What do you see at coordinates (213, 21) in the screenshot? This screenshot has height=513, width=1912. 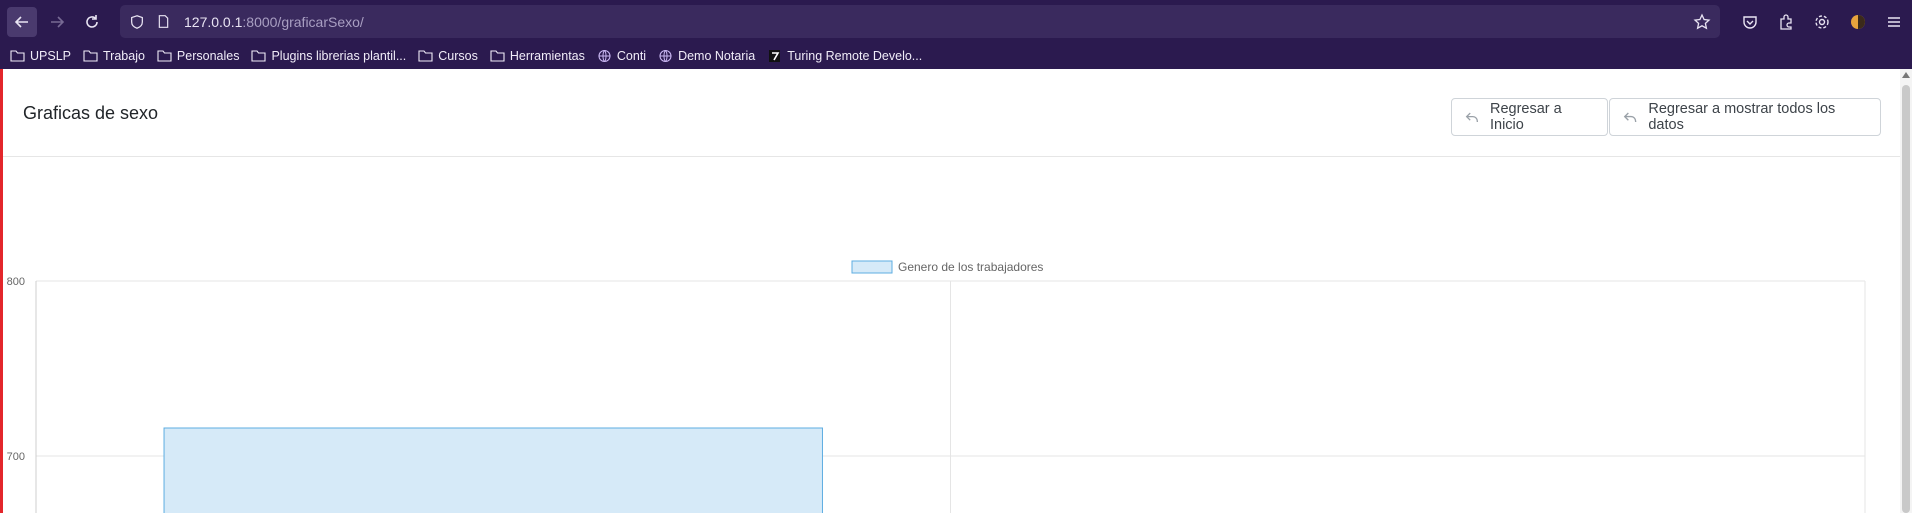 I see `url-host: 127.0.0.1` at bounding box center [213, 21].